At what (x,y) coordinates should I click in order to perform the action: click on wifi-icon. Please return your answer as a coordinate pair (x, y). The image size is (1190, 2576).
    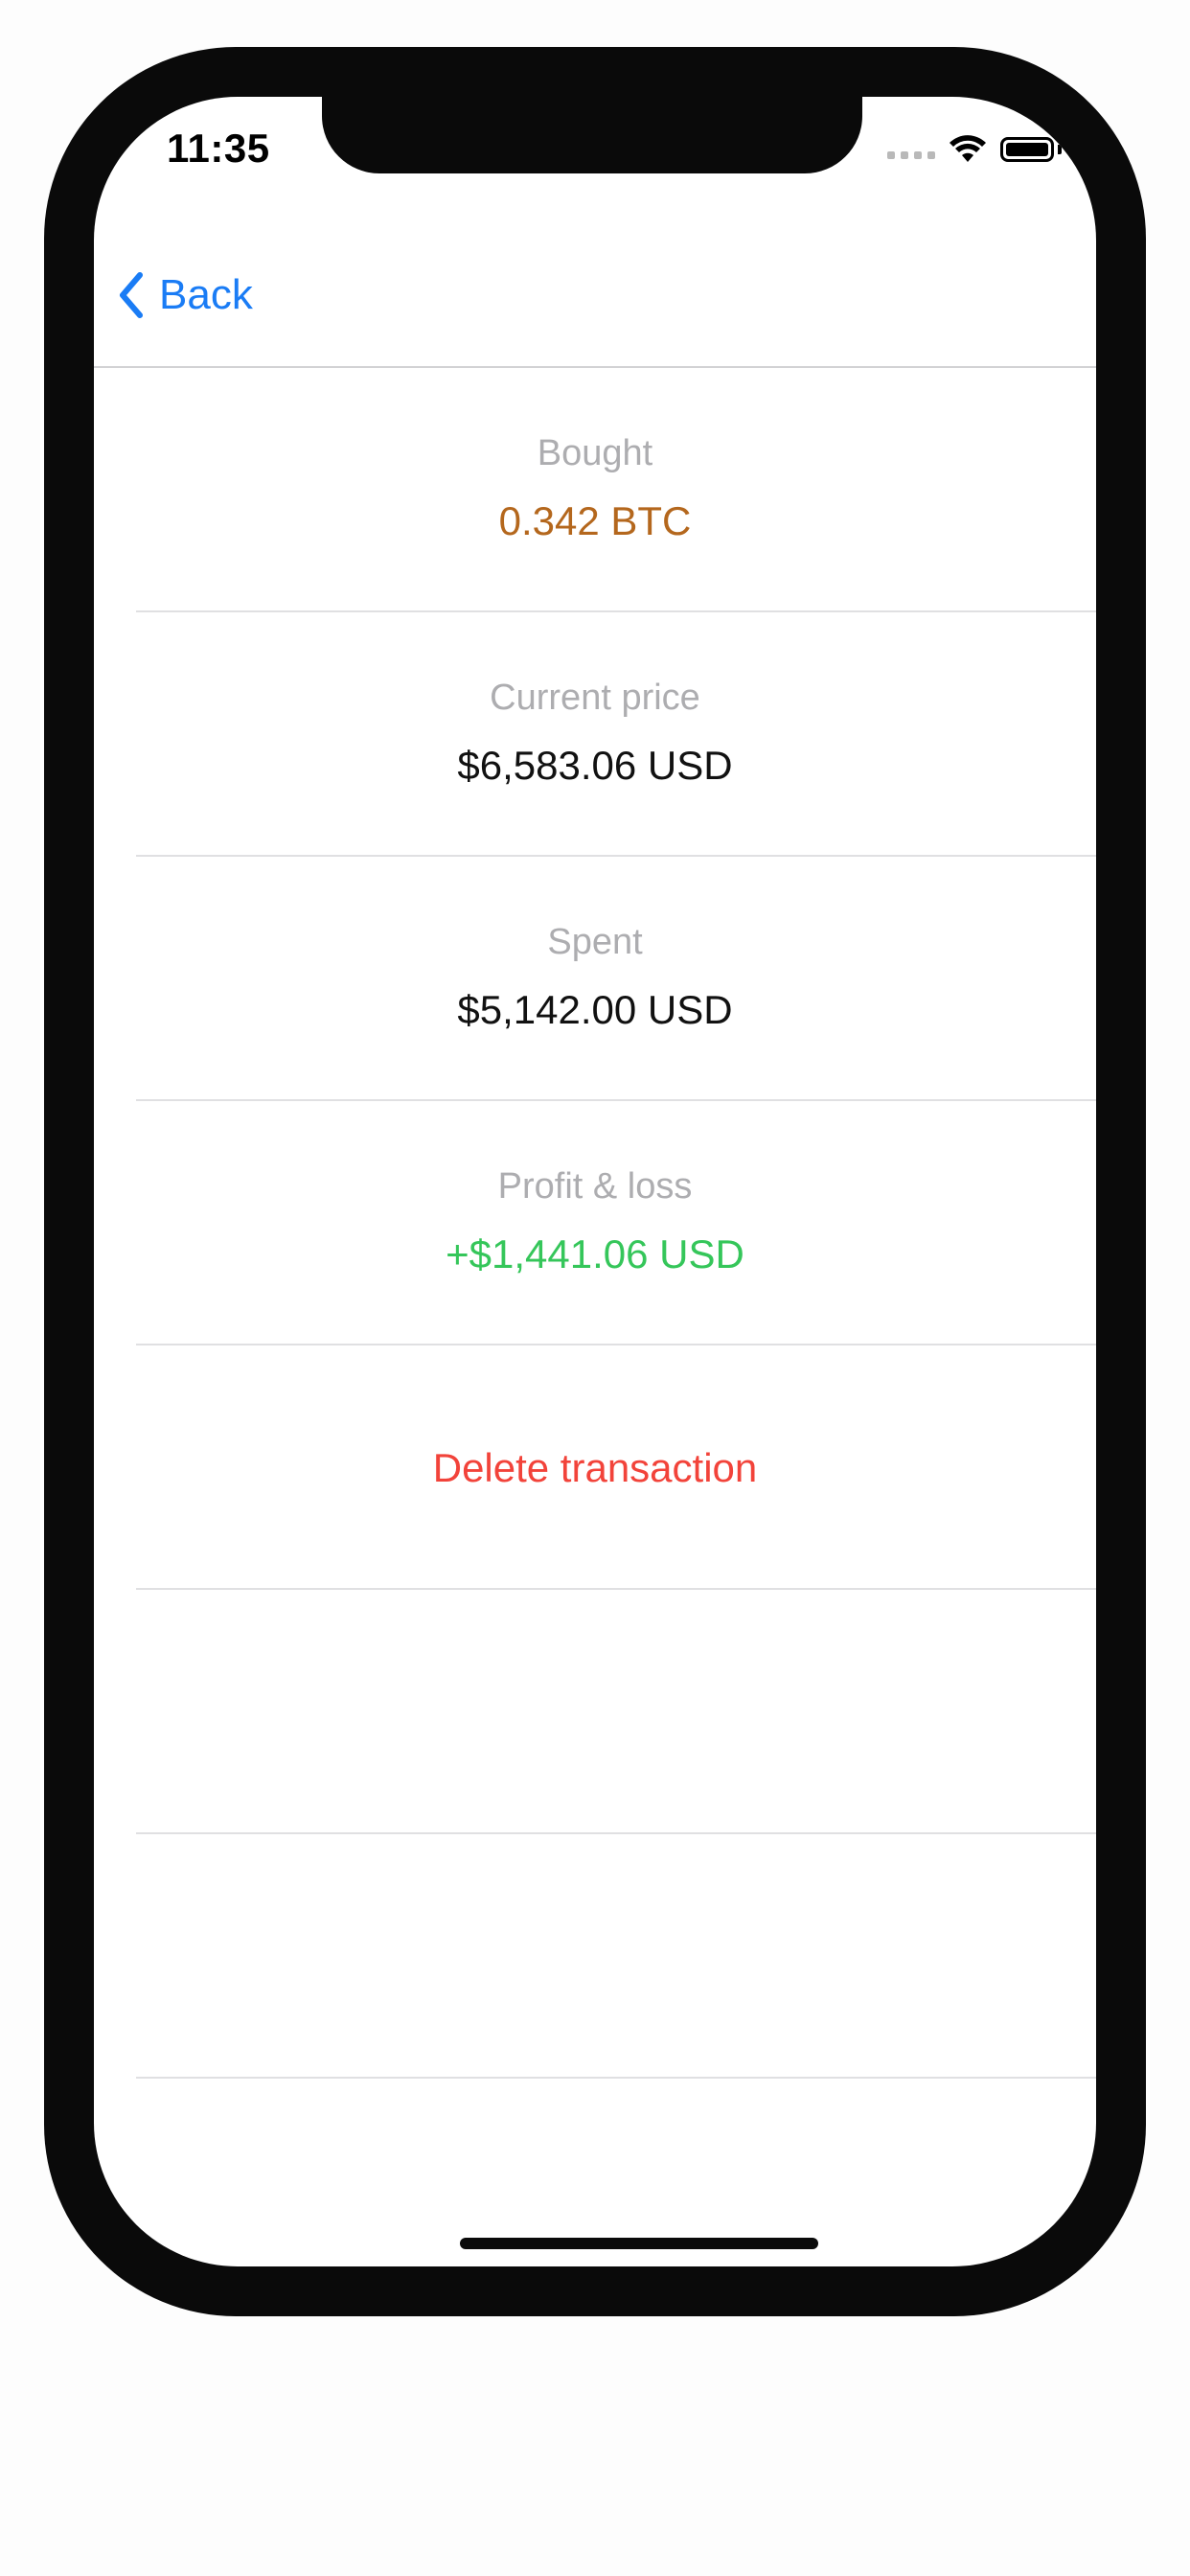
    Looking at the image, I should click on (968, 148).